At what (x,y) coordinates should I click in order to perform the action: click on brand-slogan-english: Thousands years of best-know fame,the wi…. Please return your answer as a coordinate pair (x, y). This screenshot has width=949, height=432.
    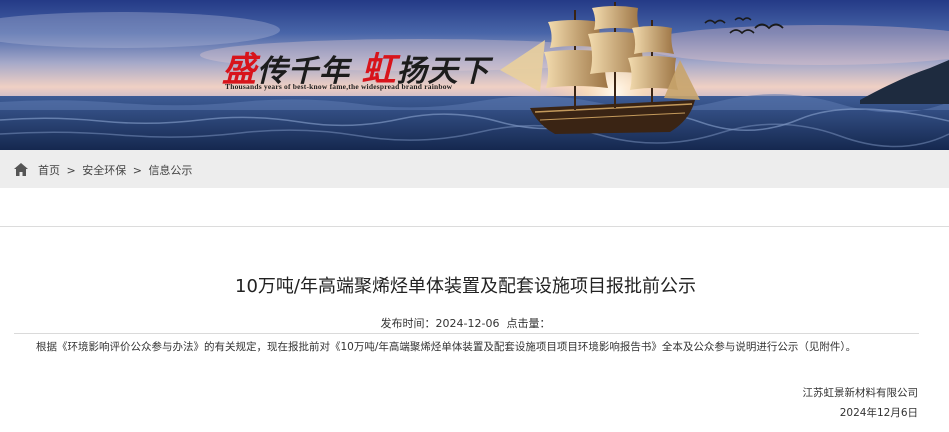
    Looking at the image, I should click on (339, 86).